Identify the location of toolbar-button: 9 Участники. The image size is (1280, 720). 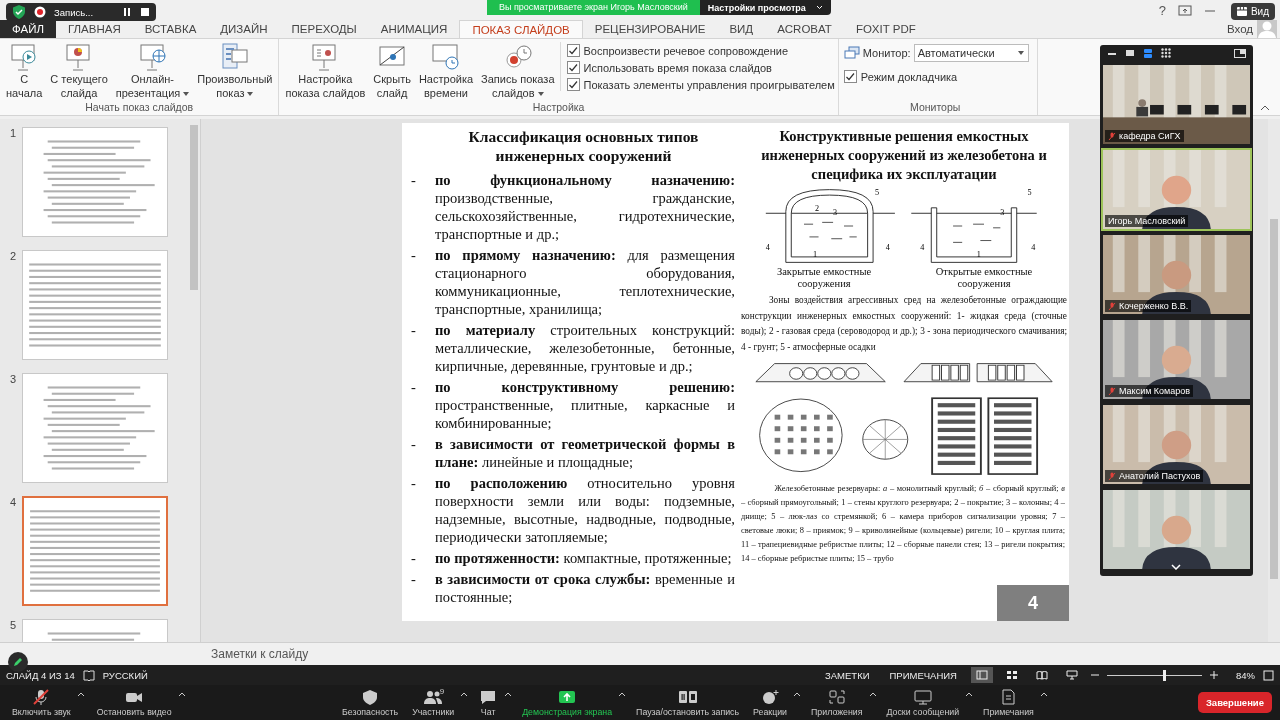
(433, 702).